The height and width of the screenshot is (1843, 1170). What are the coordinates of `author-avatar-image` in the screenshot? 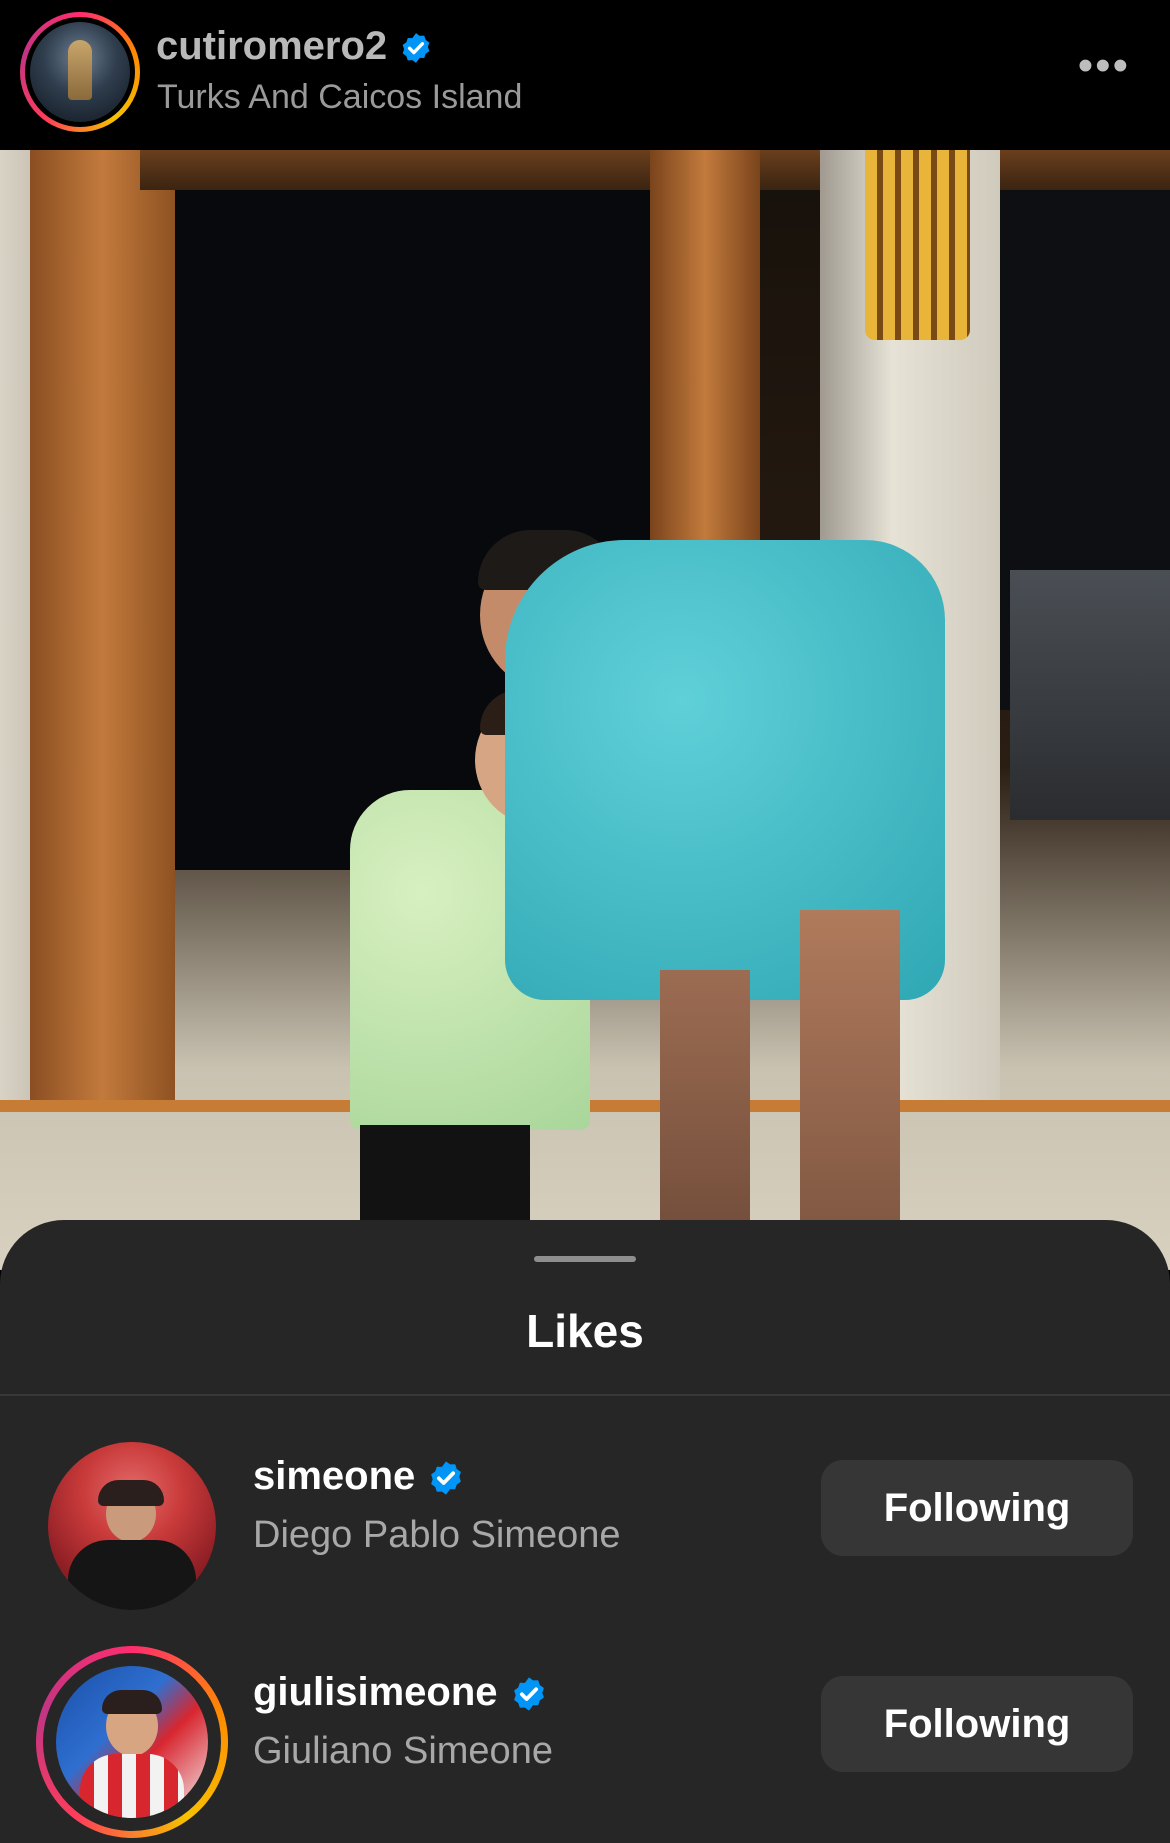 It's located at (80, 72).